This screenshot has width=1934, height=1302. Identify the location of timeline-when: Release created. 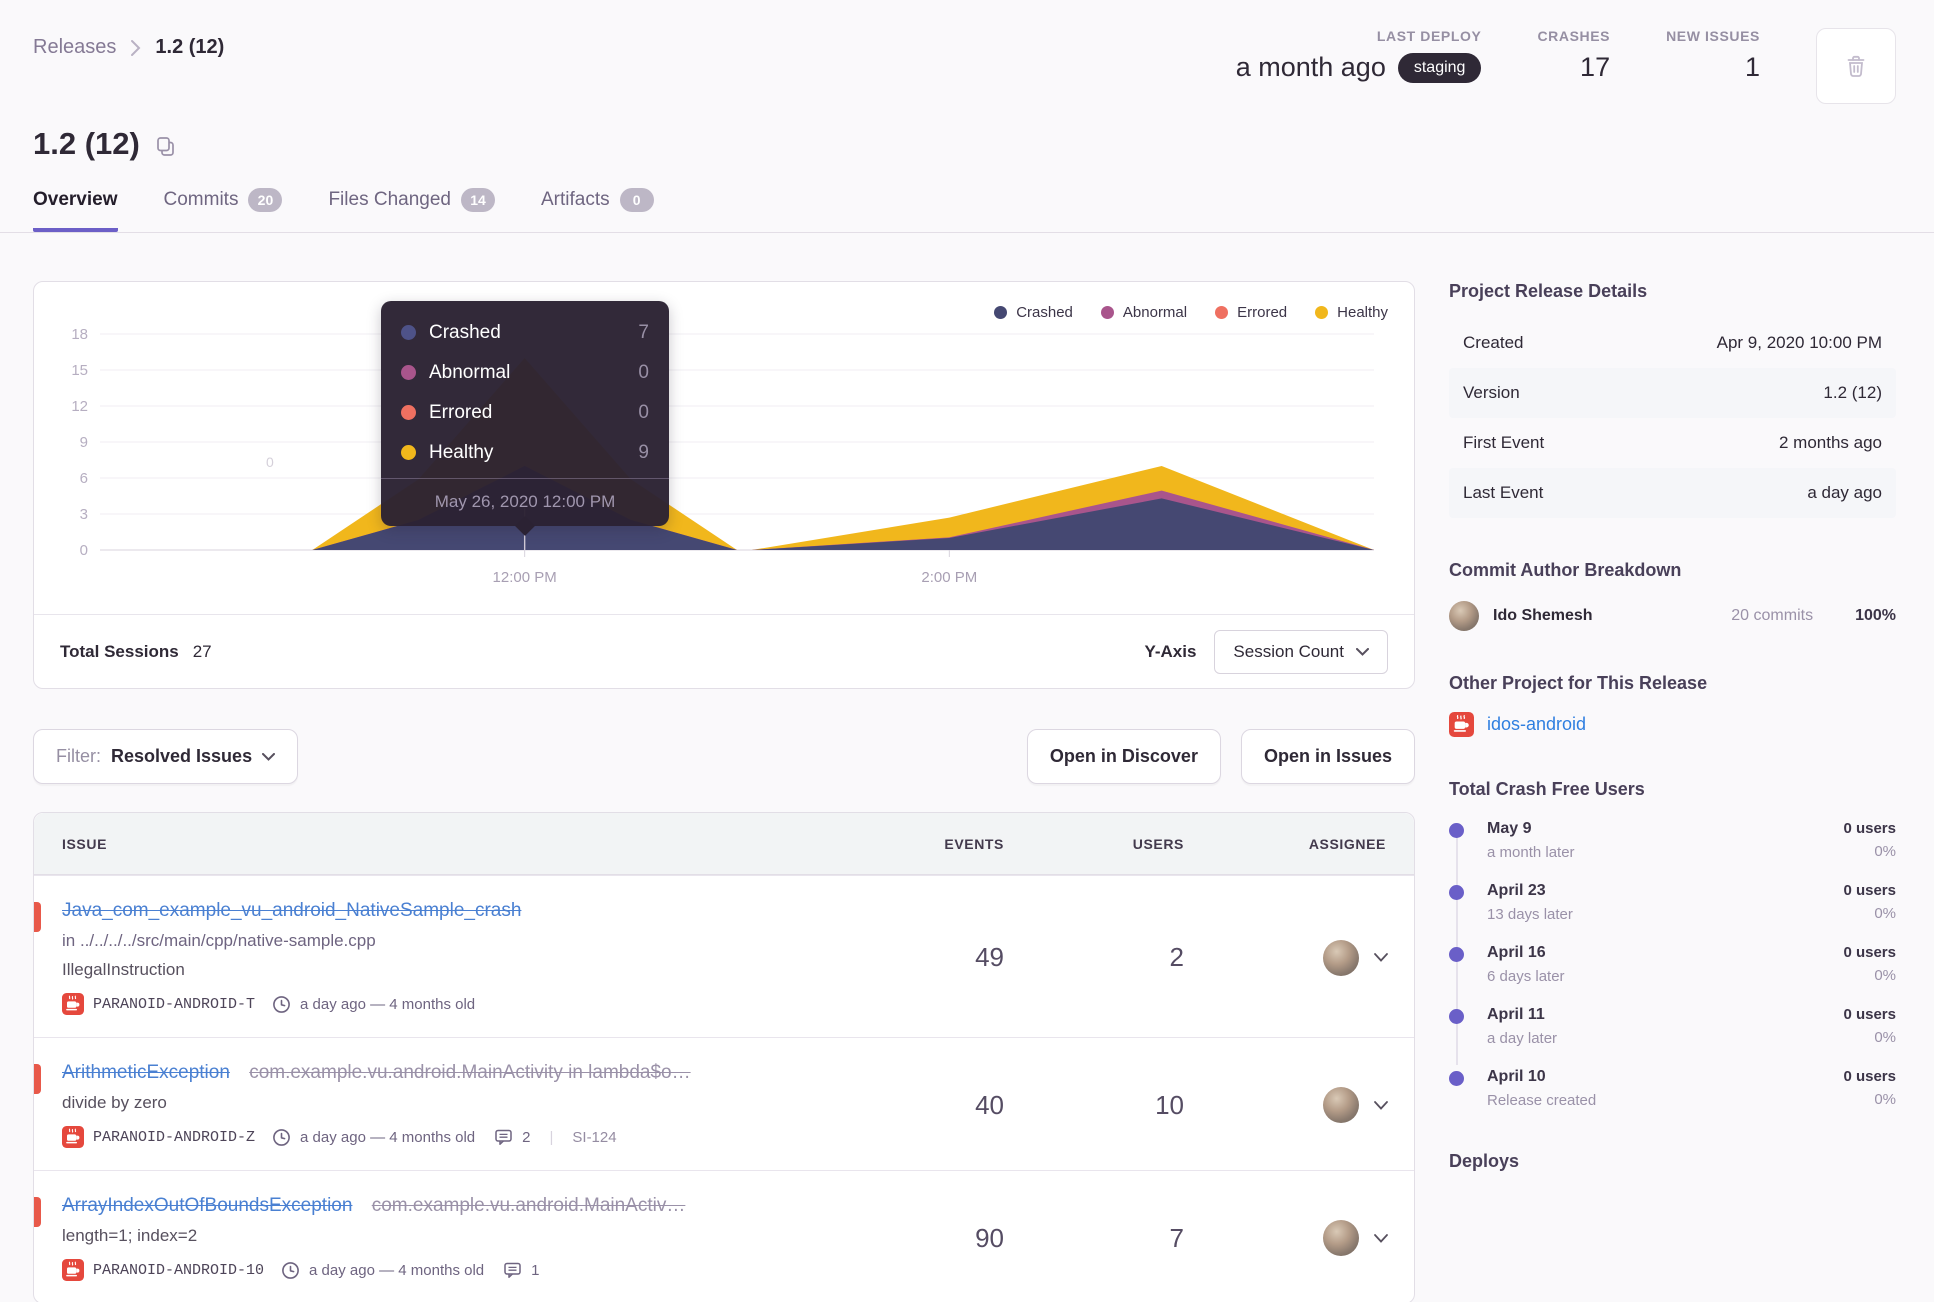
(1542, 1100).